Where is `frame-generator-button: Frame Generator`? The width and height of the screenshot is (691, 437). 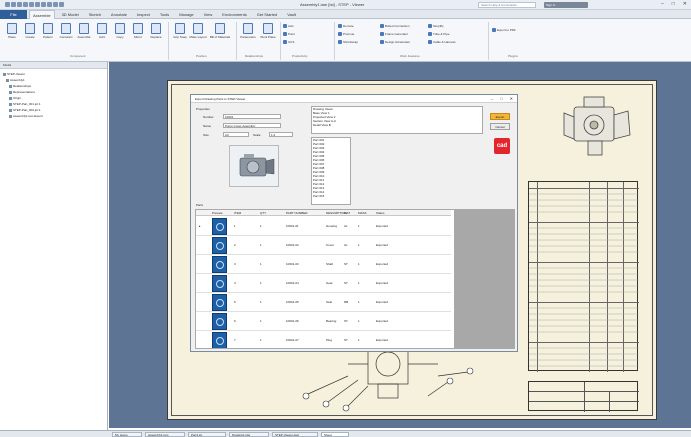 frame-generator-button: Frame Generator is located at coordinates (394, 34).